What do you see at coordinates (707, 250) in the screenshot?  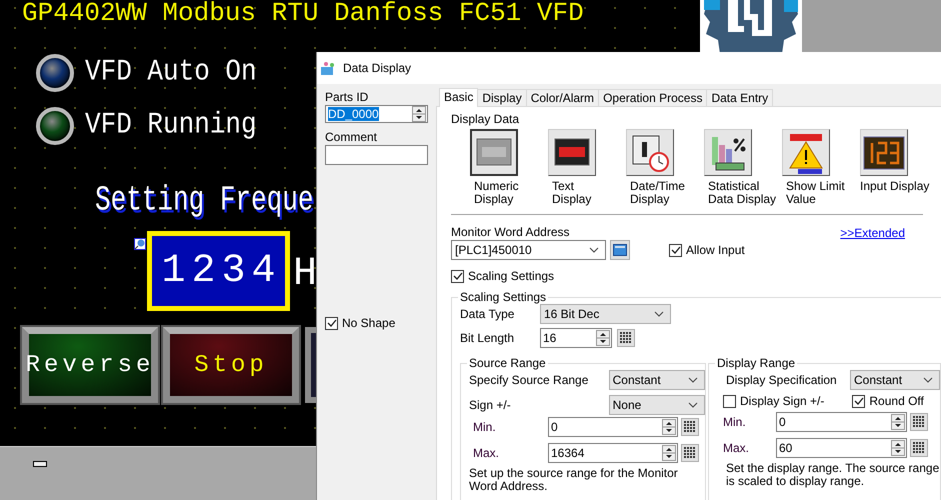 I see `checkbox: Allow Input` at bounding box center [707, 250].